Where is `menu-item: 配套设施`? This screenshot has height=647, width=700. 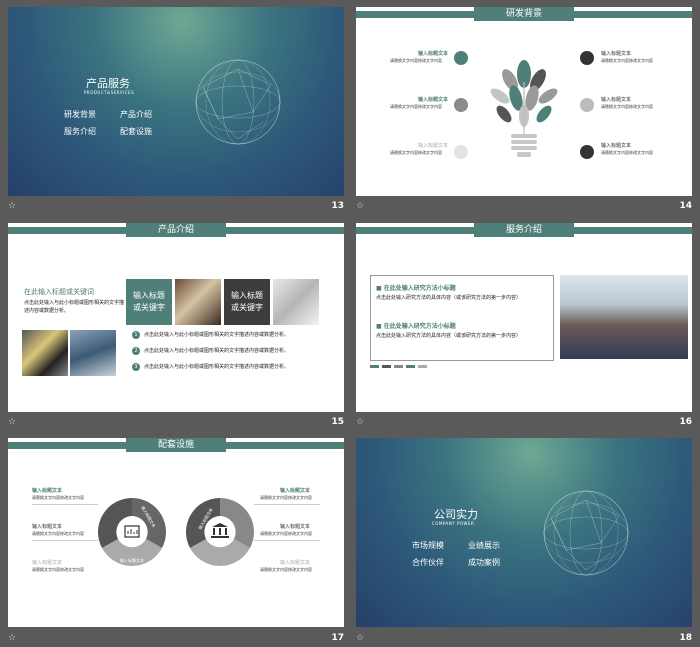 menu-item: 配套设施 is located at coordinates (136, 131).